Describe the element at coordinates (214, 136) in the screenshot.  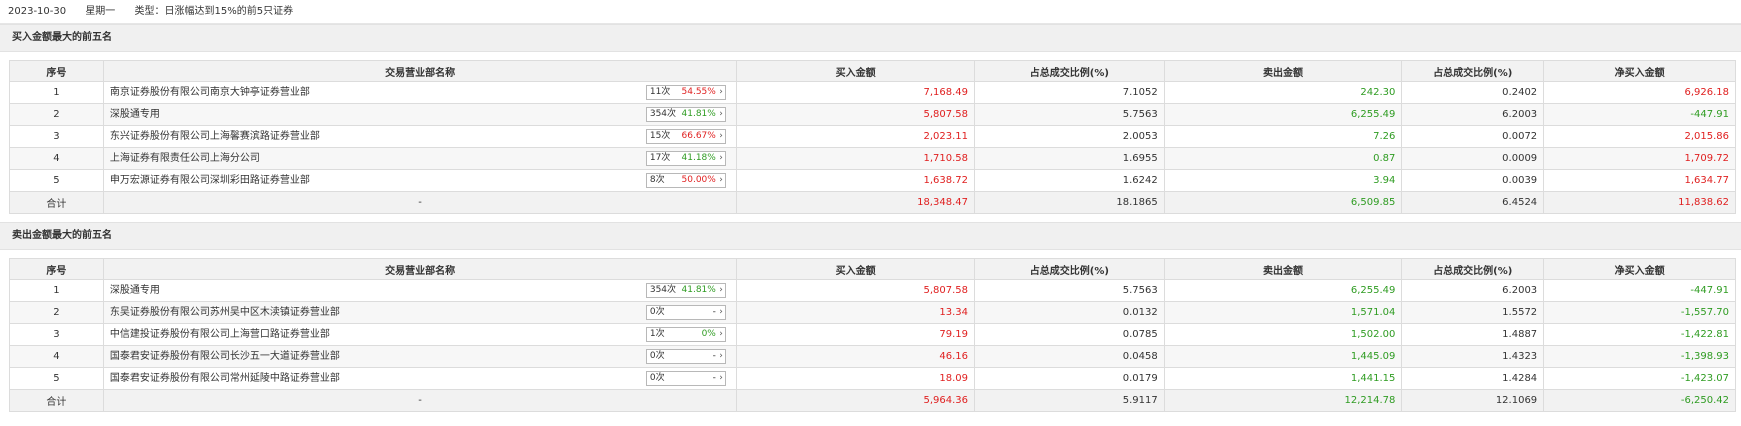
I see `branch-name: 东兴证券股份有限公司上海馨赛滨路证券营业部` at that location.